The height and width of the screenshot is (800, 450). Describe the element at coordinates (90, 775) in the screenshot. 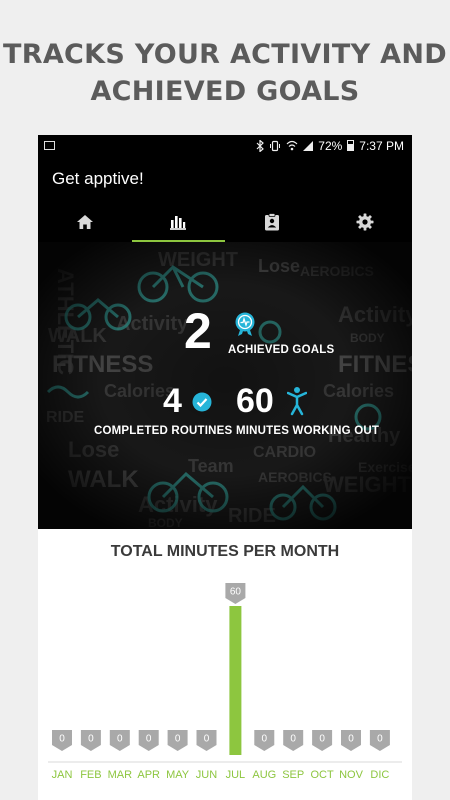

I see `month-label-feb: FEB` at that location.